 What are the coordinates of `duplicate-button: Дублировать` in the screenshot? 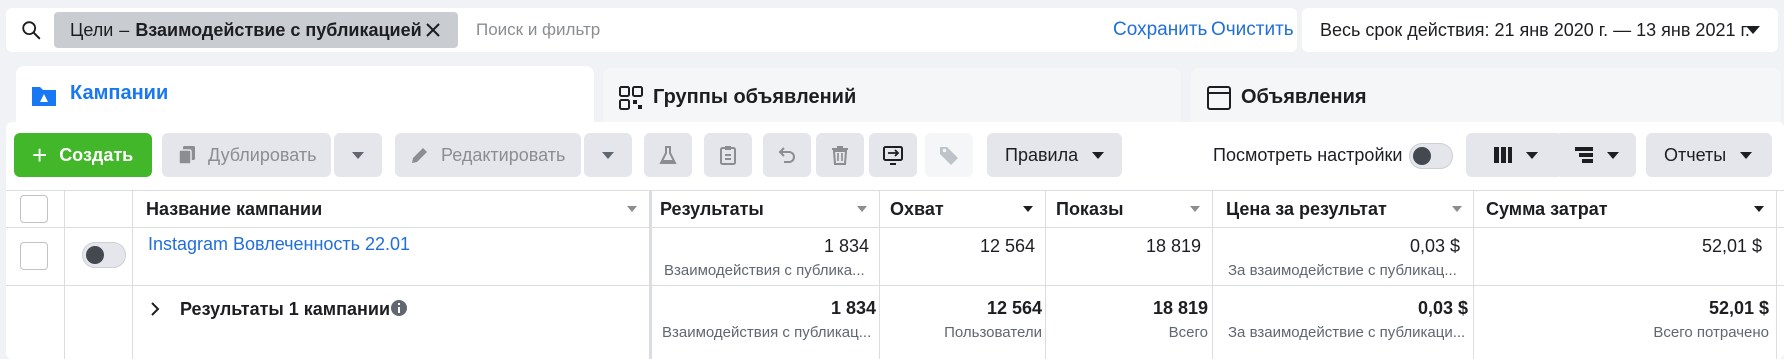 It's located at (246, 155).